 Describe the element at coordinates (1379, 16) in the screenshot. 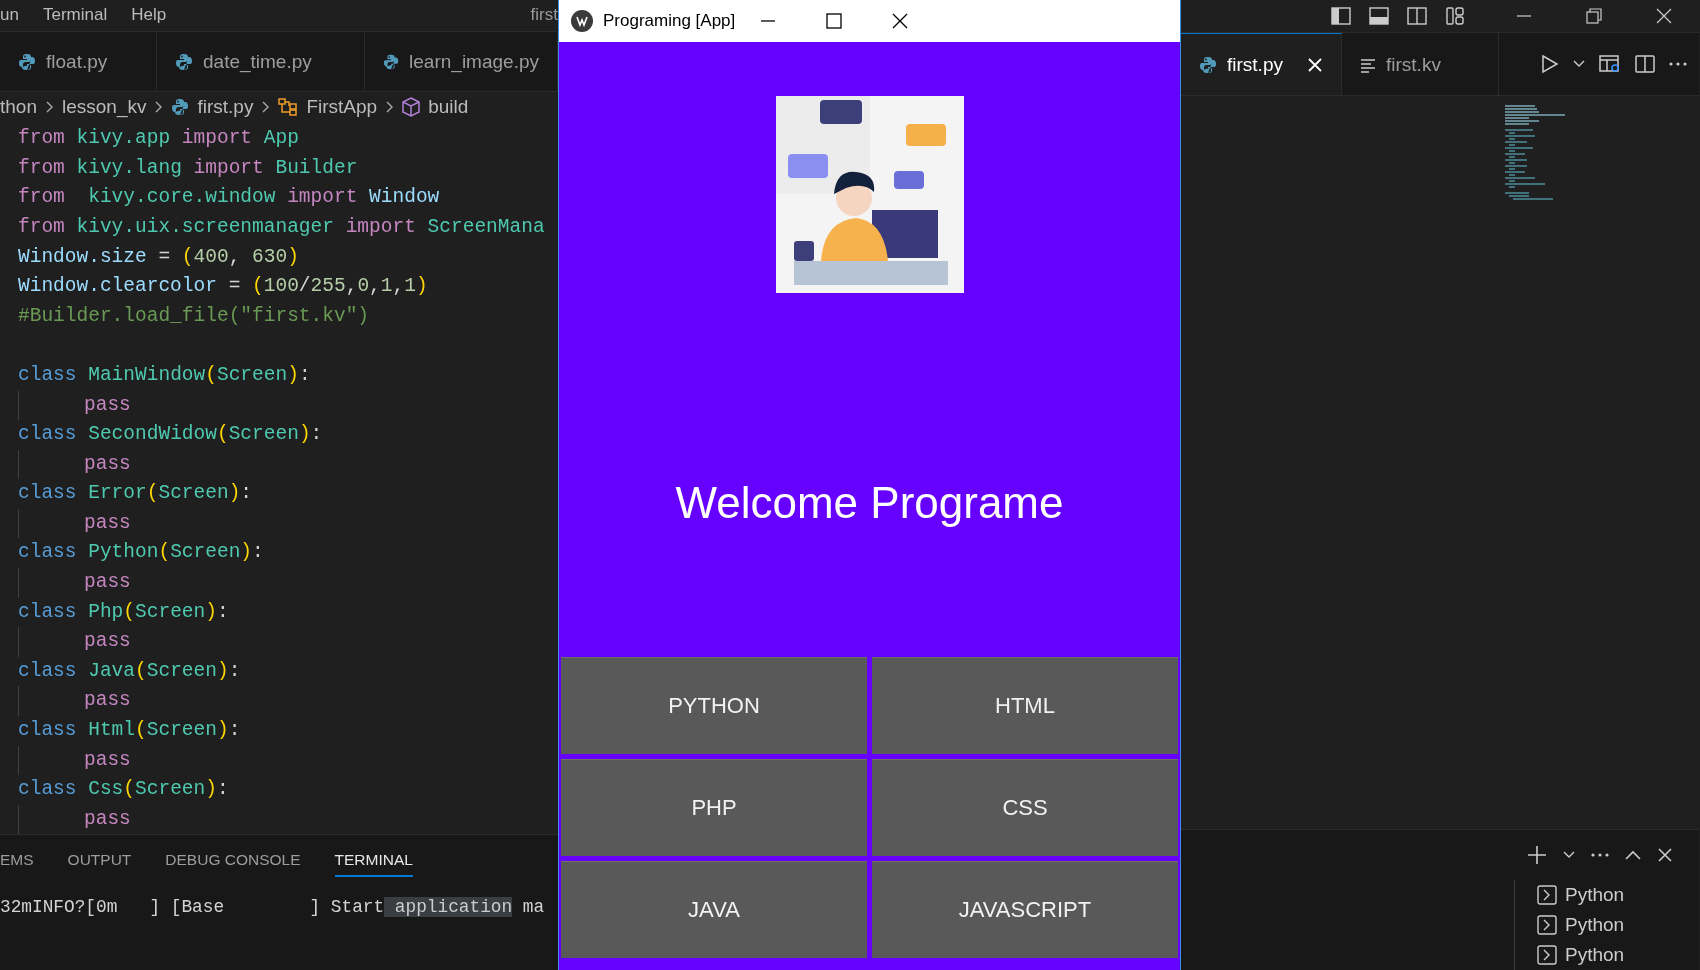

I see `panel-toggle-icon` at that location.